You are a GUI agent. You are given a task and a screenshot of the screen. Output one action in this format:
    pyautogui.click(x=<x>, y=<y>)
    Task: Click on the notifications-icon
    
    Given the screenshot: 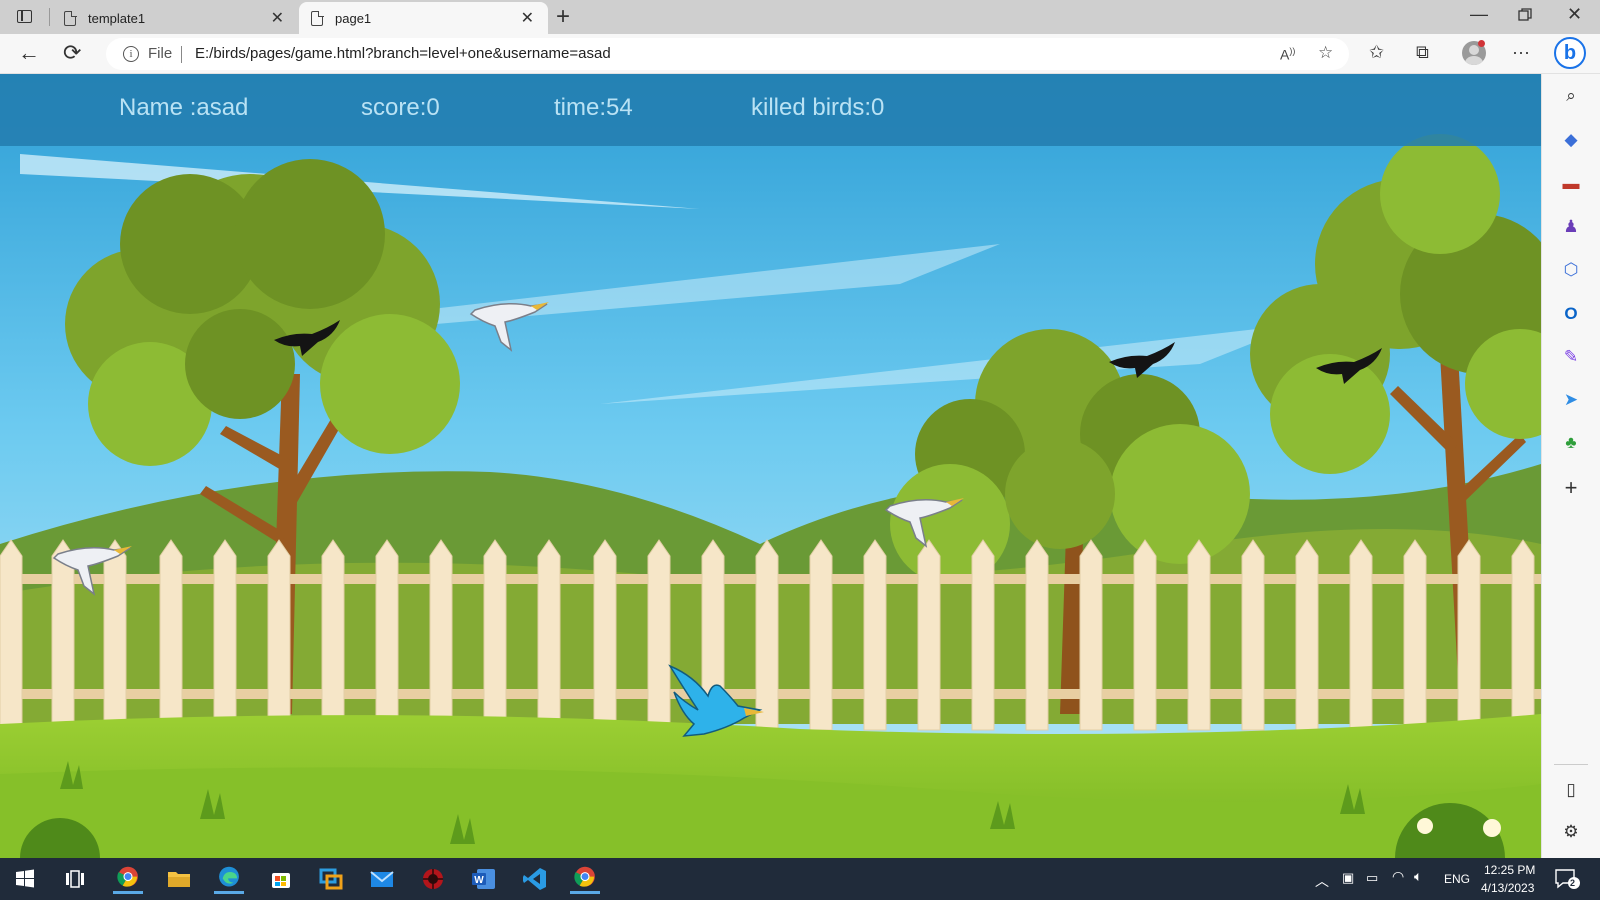 What is the action you would take?
    pyautogui.click(x=1567, y=879)
    